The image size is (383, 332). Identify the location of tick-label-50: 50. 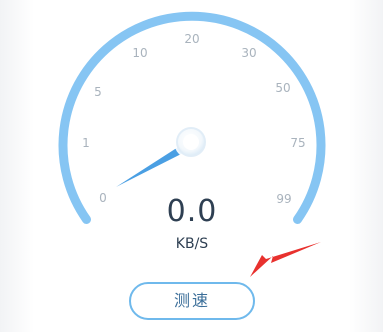
(282, 88).